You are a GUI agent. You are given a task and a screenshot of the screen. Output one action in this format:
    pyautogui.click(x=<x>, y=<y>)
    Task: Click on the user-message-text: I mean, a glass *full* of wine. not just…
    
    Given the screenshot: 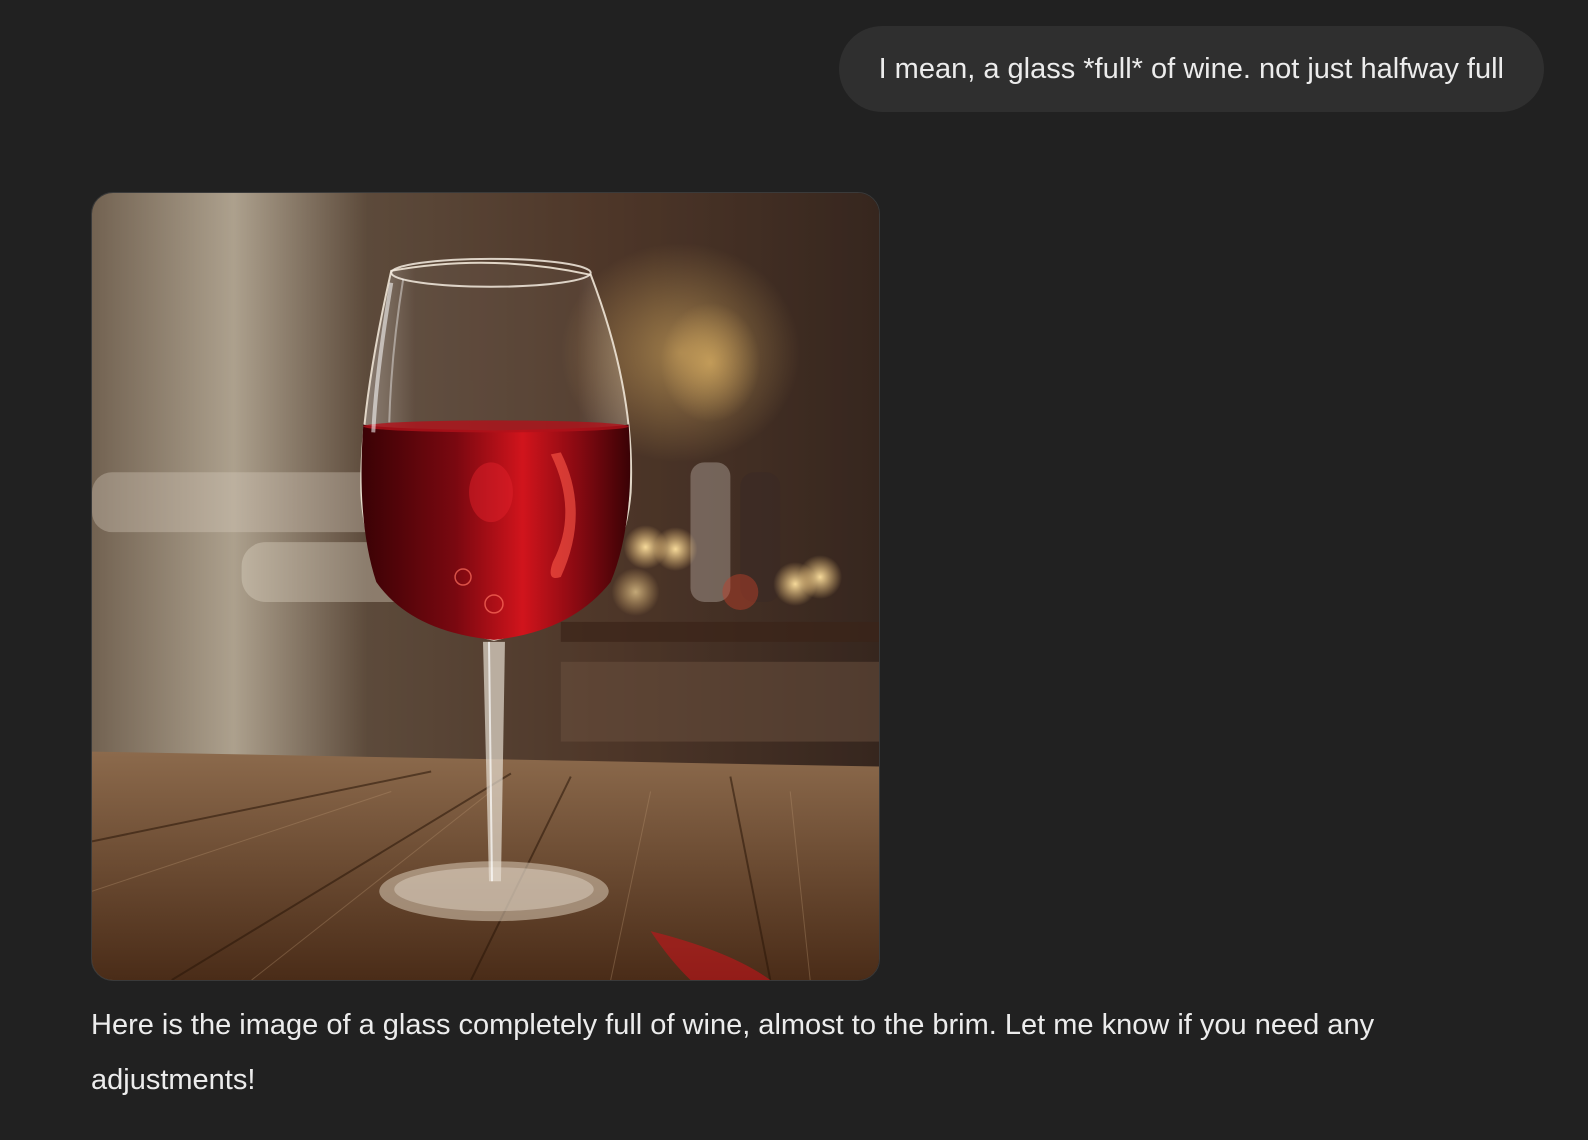 What is the action you would take?
    pyautogui.click(x=1191, y=68)
    